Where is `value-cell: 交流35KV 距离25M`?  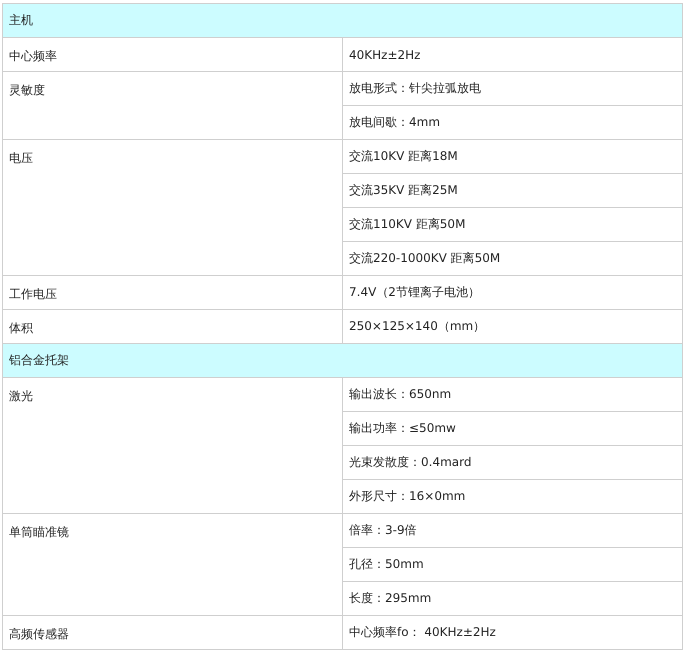 value-cell: 交流35KV 距离25M is located at coordinates (512, 191).